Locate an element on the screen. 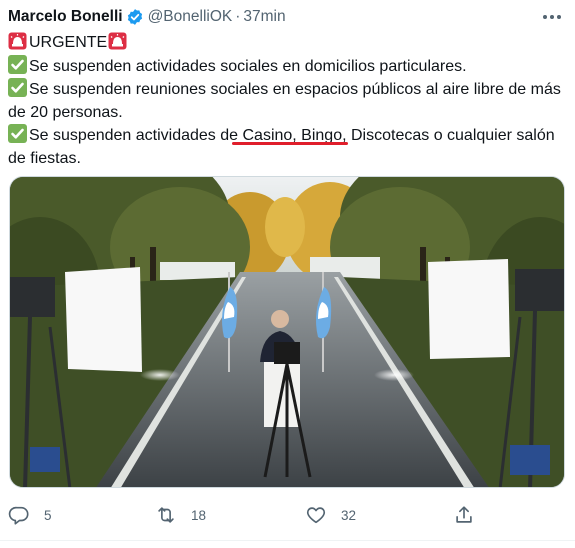  urgent-line: URGENTE is located at coordinates (288, 43).